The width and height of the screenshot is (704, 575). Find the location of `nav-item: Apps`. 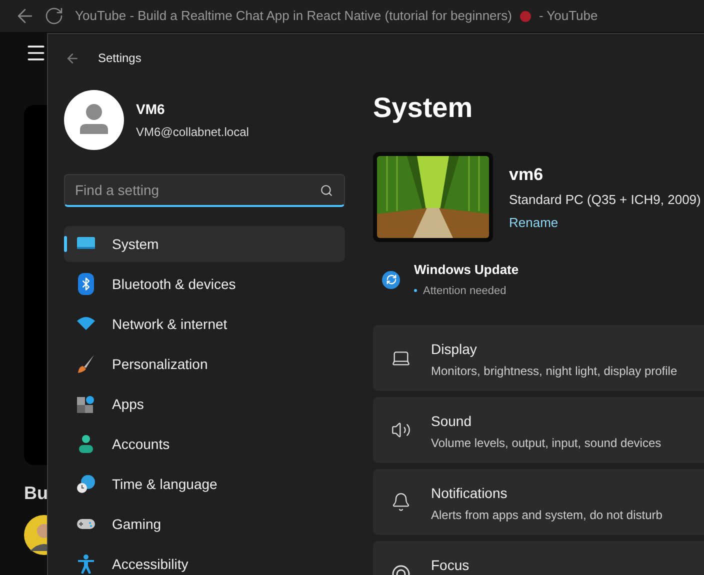

nav-item: Apps is located at coordinates (204, 404).